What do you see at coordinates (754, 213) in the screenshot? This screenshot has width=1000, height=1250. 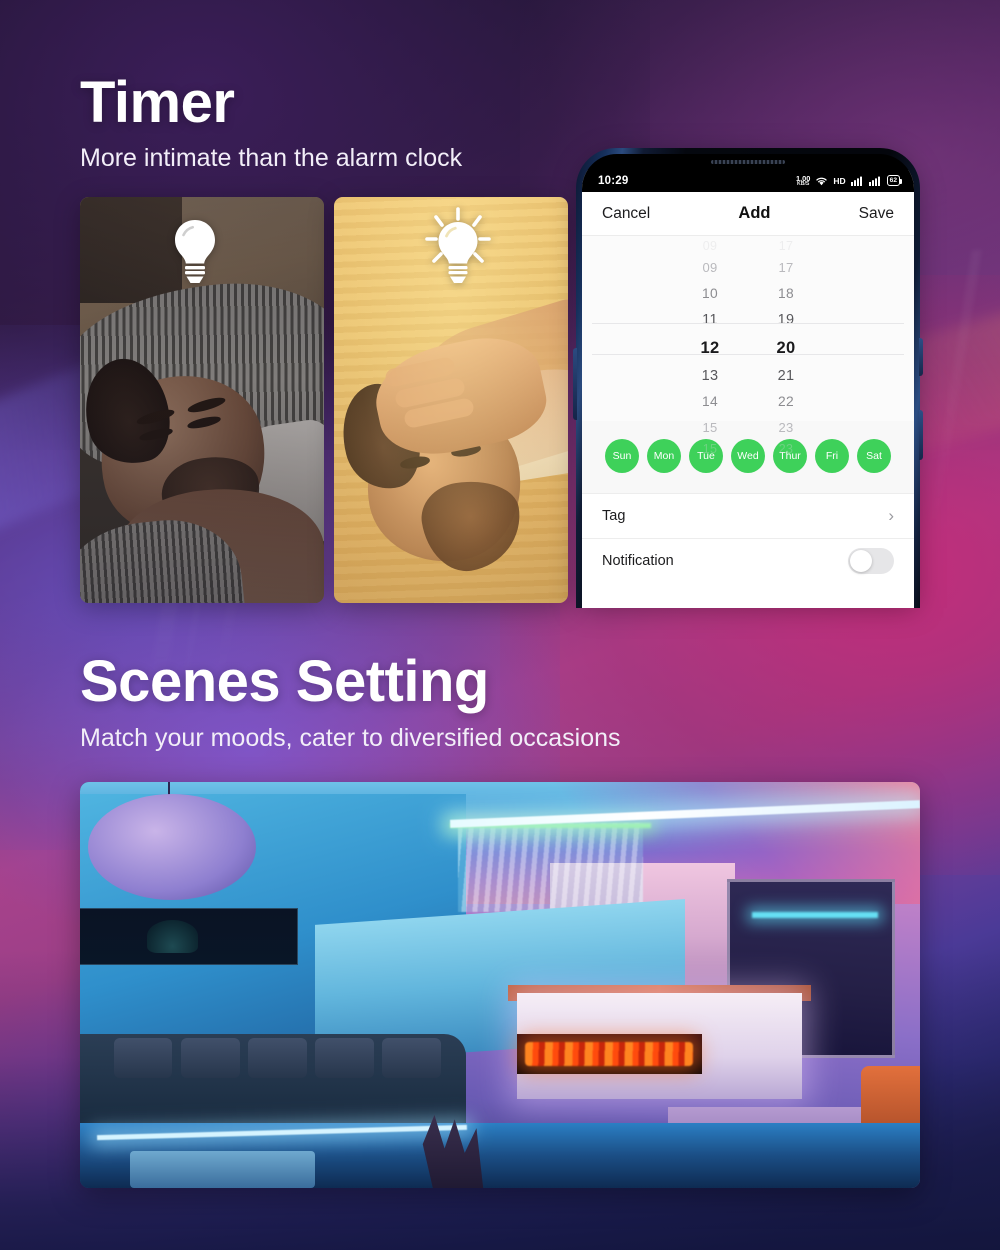 I see `page-title: Add` at bounding box center [754, 213].